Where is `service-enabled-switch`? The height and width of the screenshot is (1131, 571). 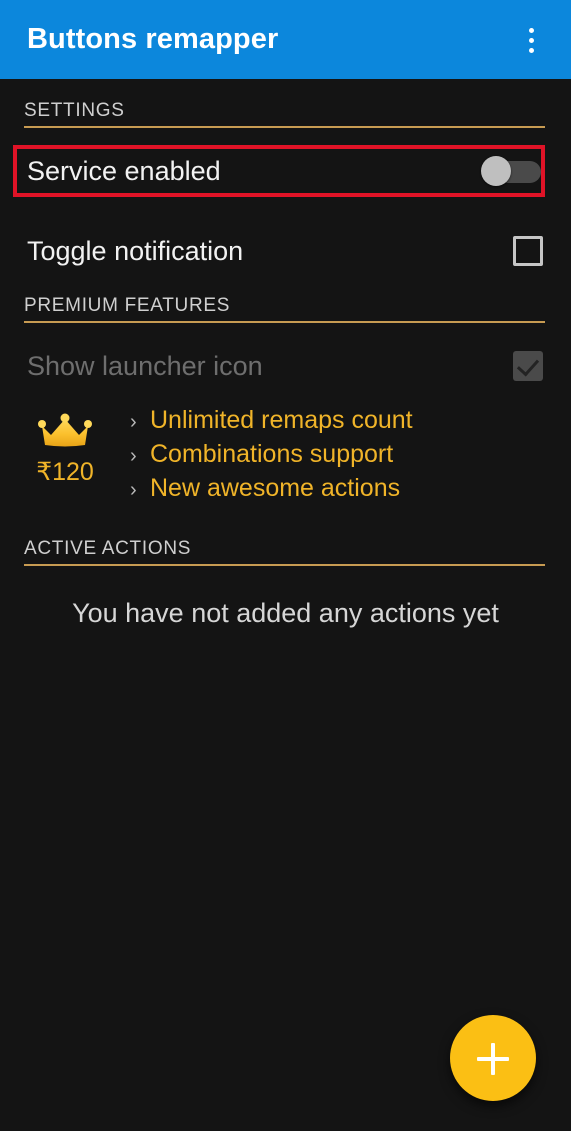
service-enabled-switch is located at coordinates (512, 171).